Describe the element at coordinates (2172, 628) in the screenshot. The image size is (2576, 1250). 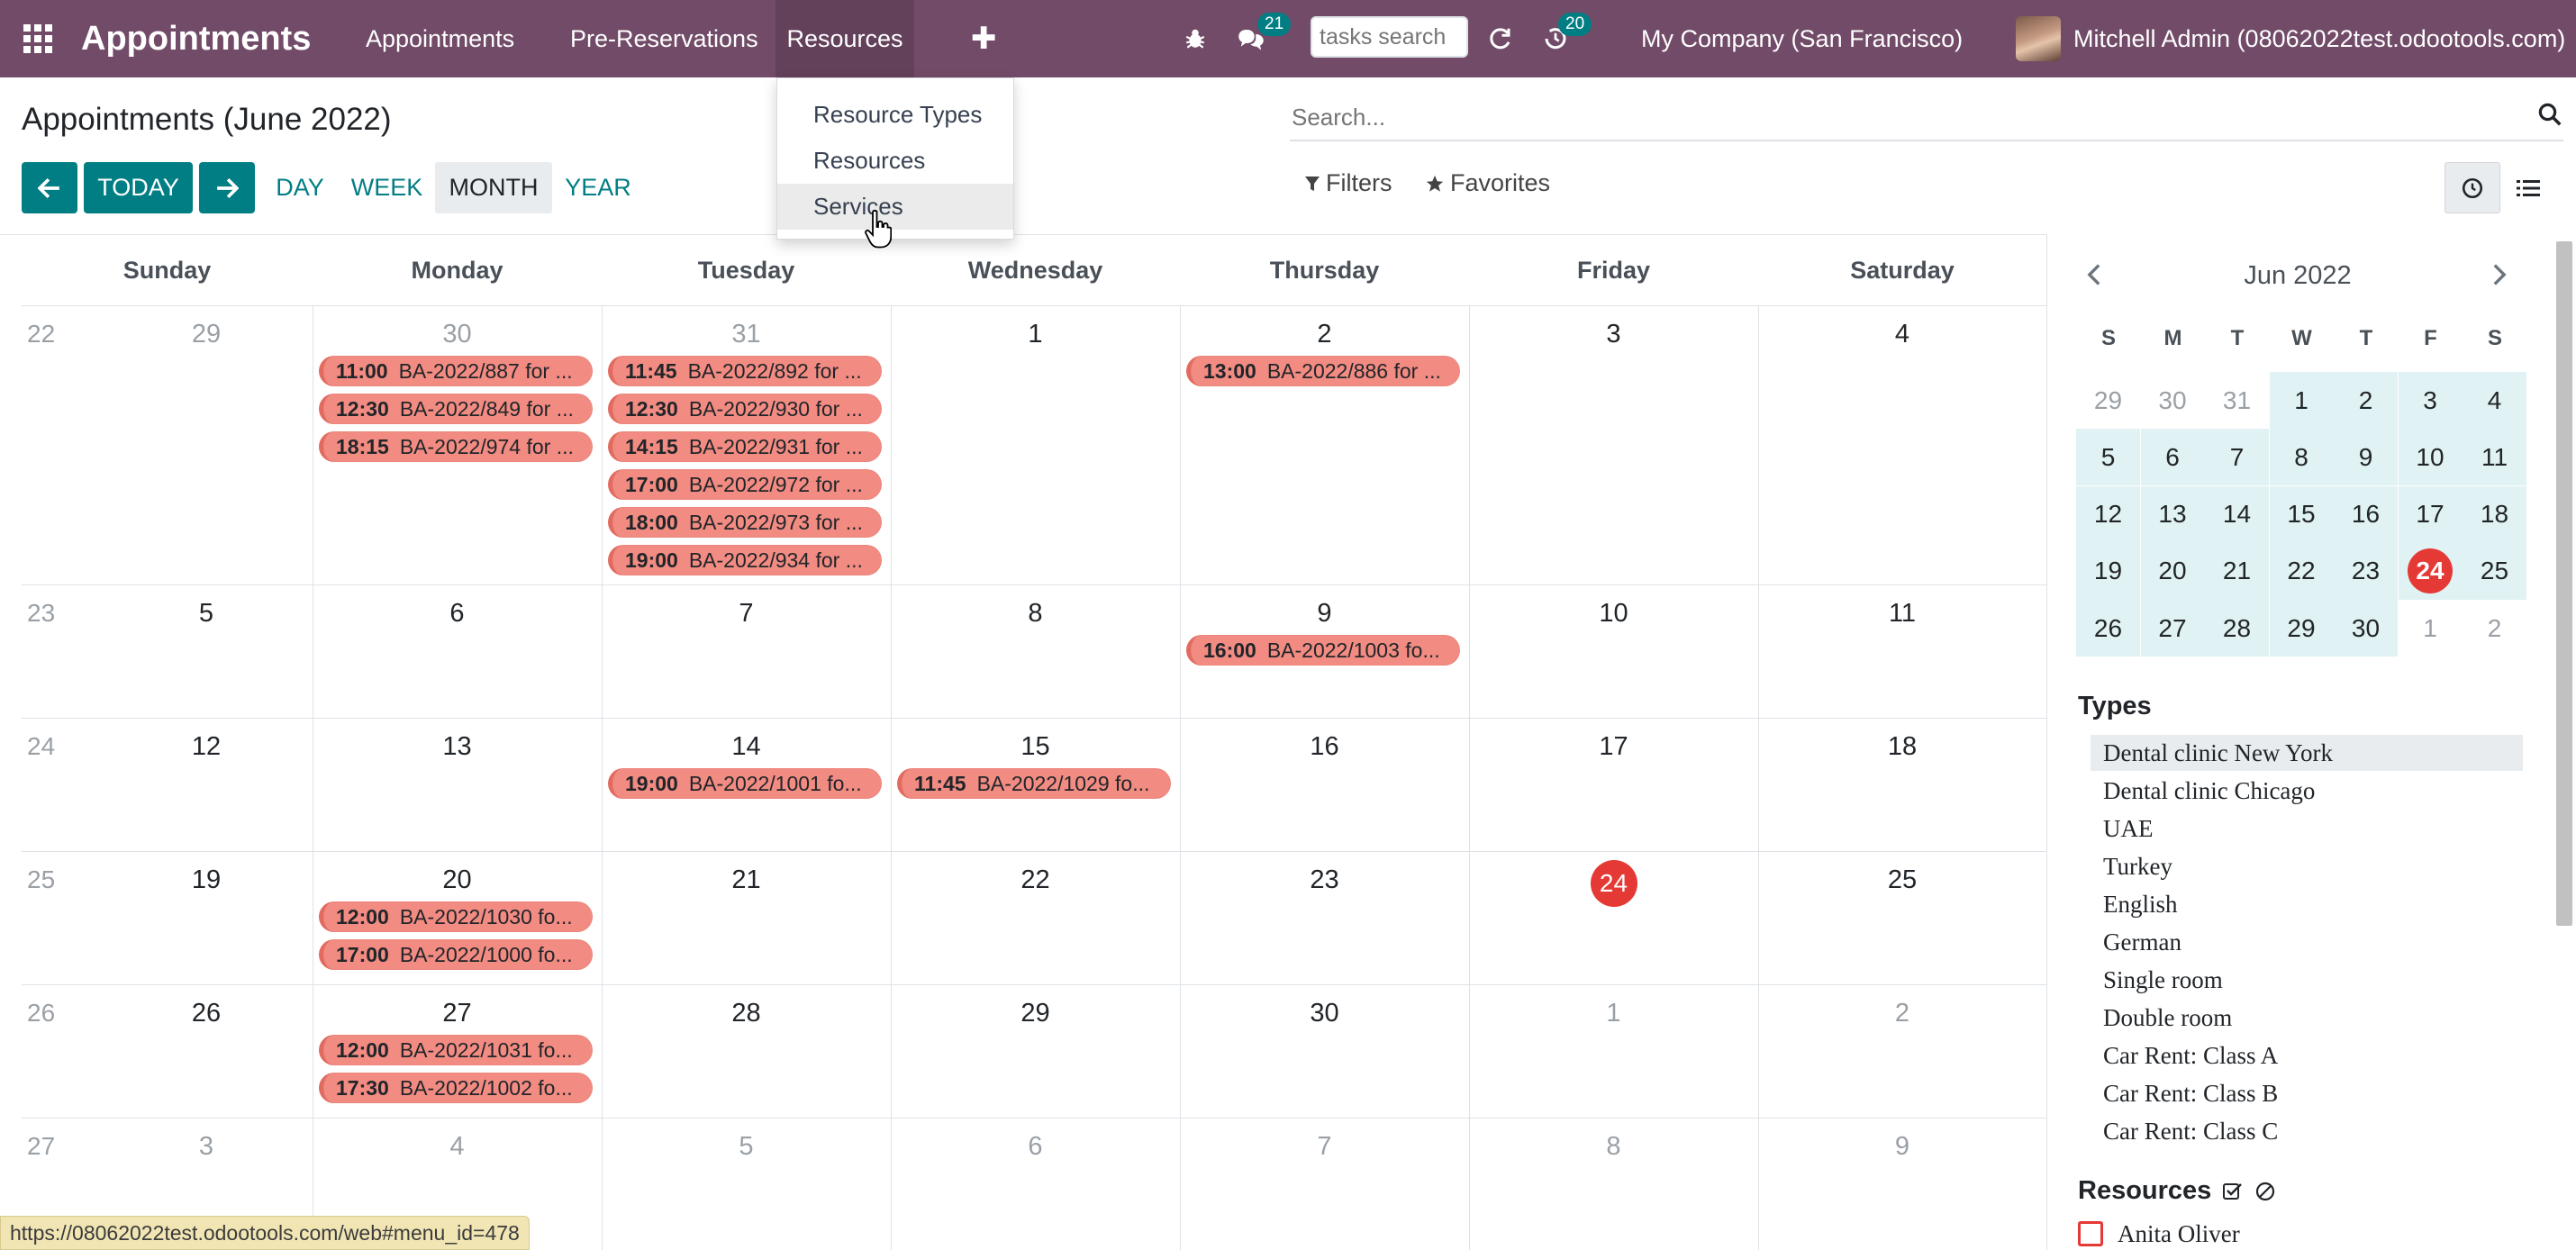
I see `mini-day: 27` at that location.